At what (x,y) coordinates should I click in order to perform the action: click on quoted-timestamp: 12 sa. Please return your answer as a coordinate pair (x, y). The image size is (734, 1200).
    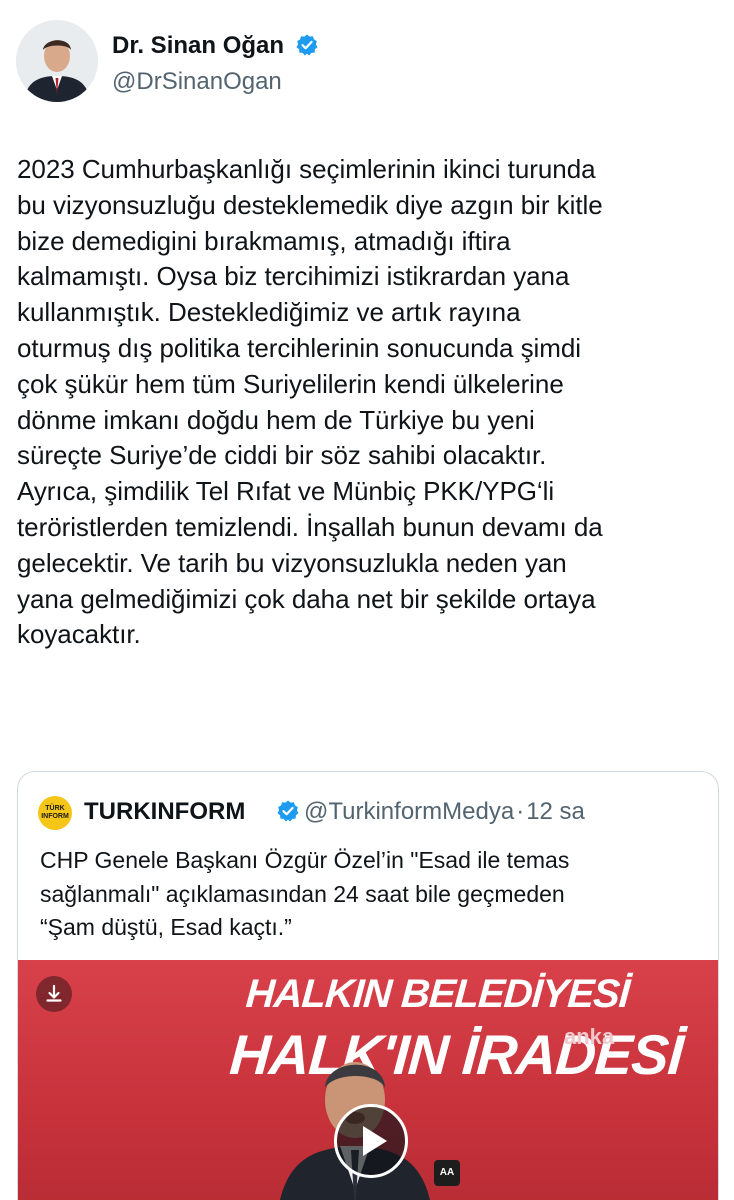
    Looking at the image, I should click on (555, 811).